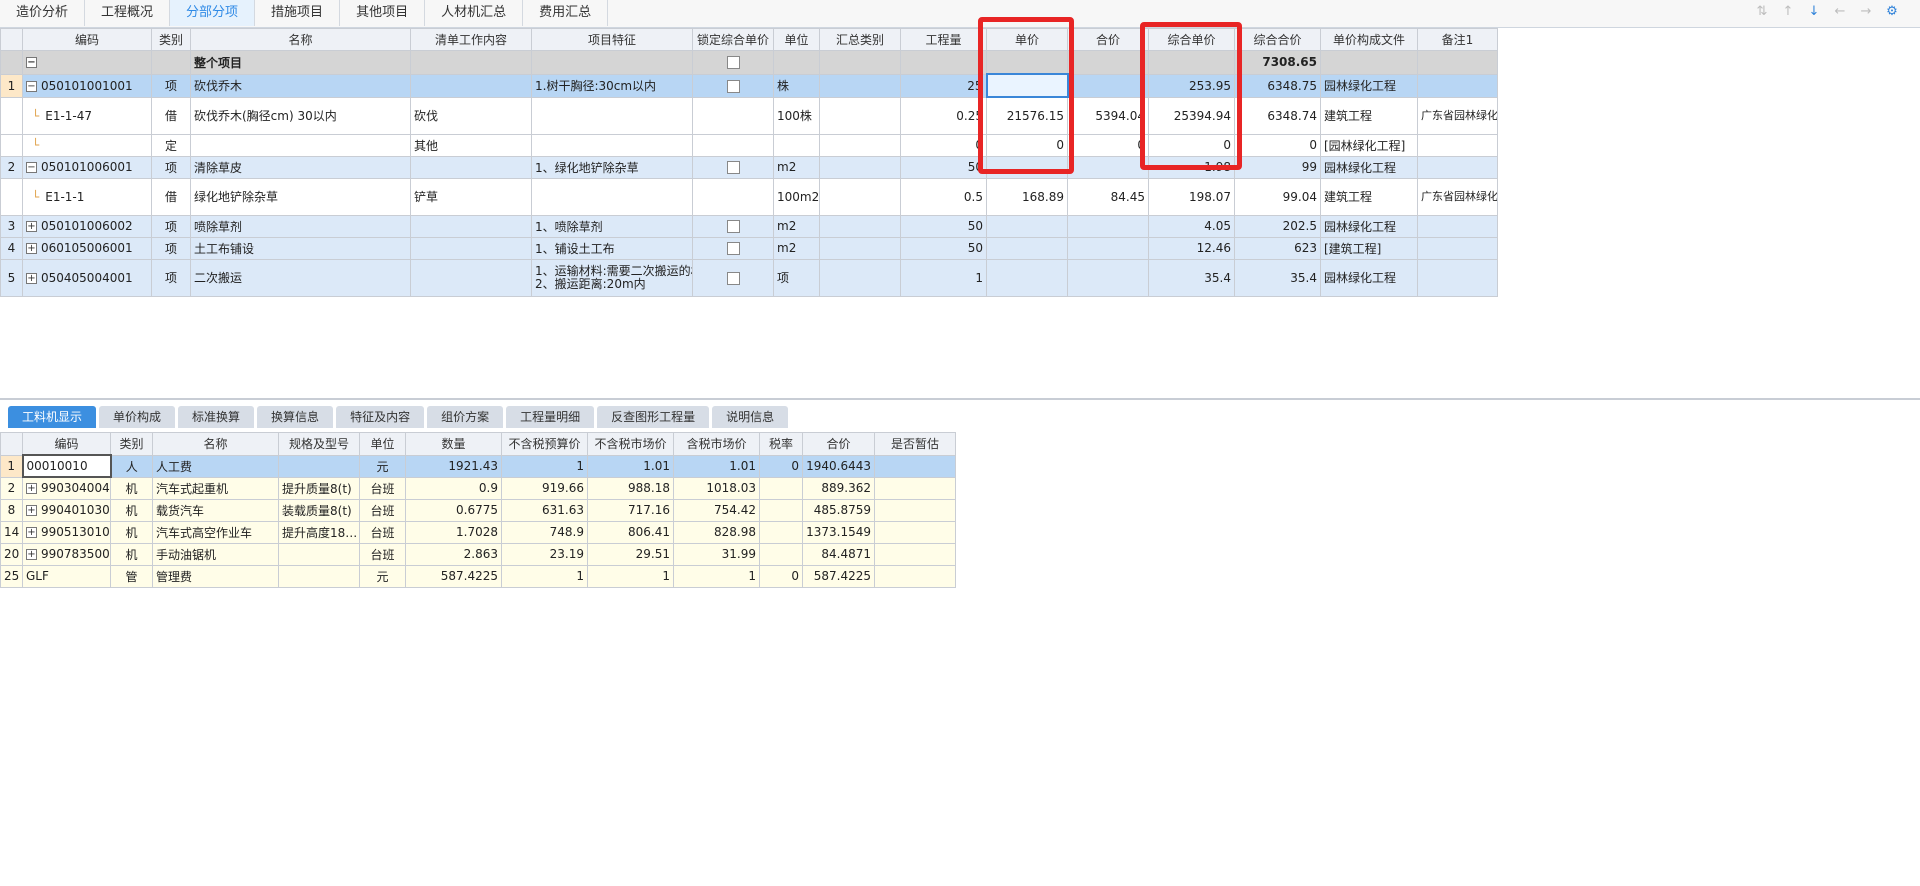 The width and height of the screenshot is (1920, 886). Describe the element at coordinates (733, 39) in the screenshot. I see `column-header-5: 锁定综合单价` at that location.